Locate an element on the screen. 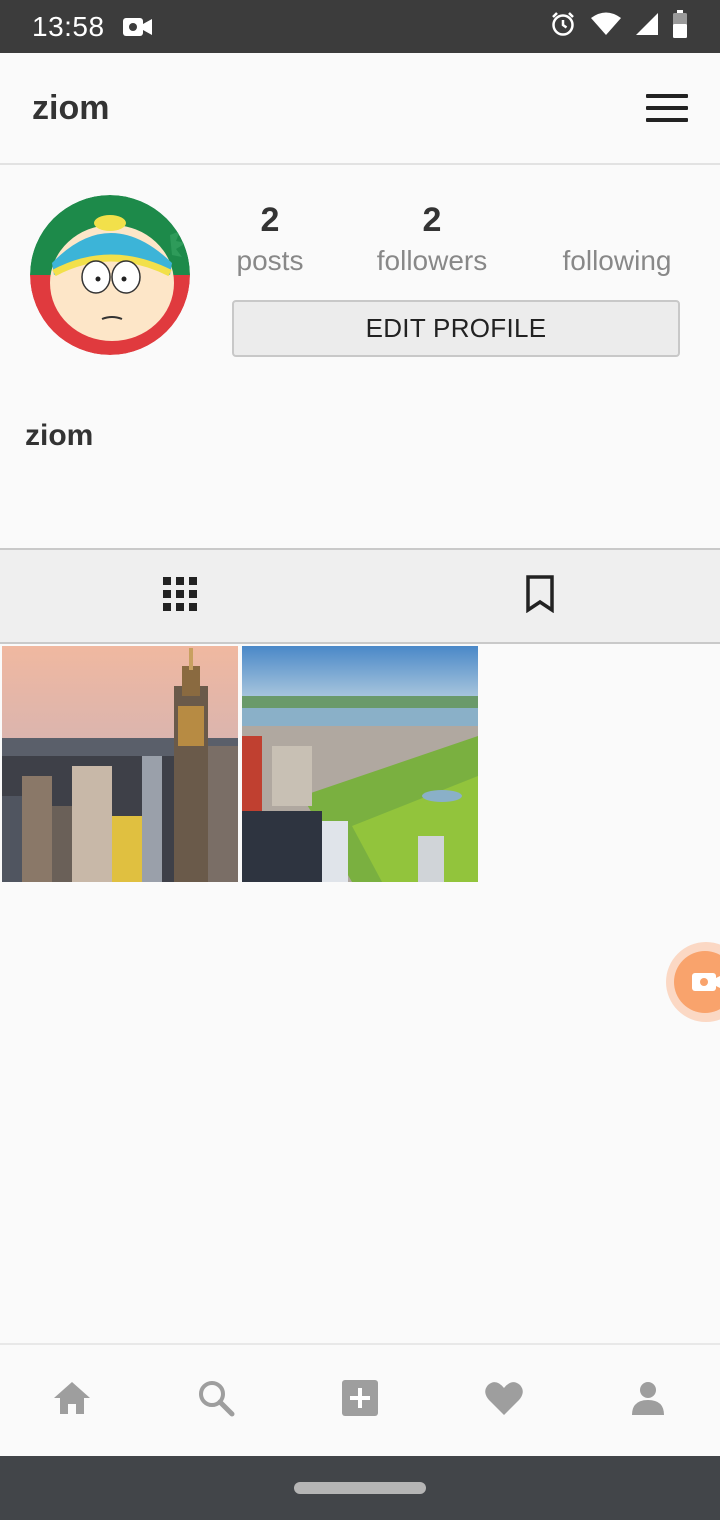  tab-grid is located at coordinates (180, 596).